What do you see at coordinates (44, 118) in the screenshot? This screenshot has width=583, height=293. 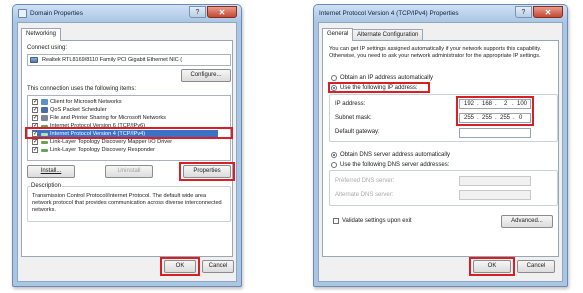 I see `printer-sharing-icon` at bounding box center [44, 118].